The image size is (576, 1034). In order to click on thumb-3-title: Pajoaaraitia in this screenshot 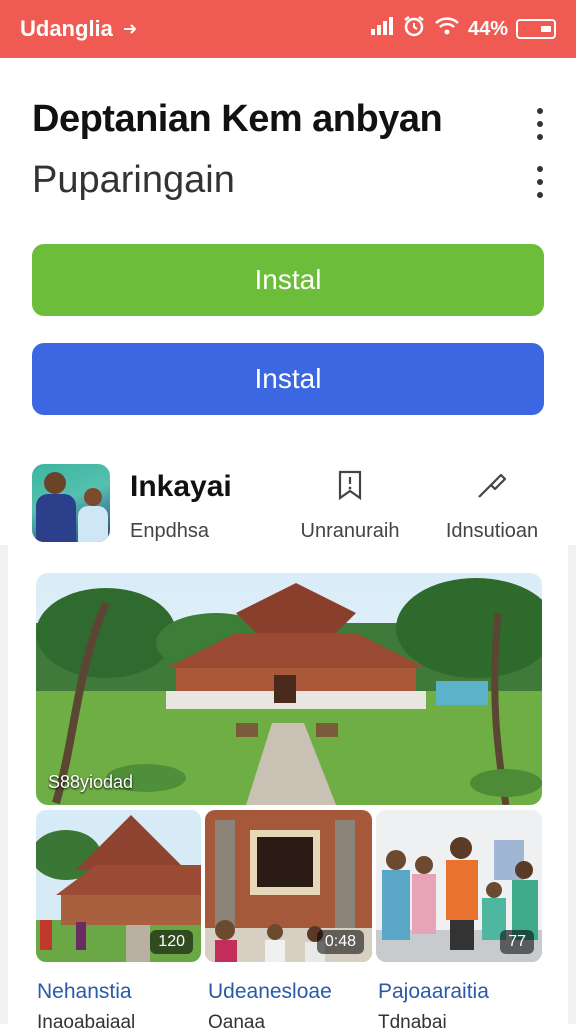, I will do `click(433, 992)`.